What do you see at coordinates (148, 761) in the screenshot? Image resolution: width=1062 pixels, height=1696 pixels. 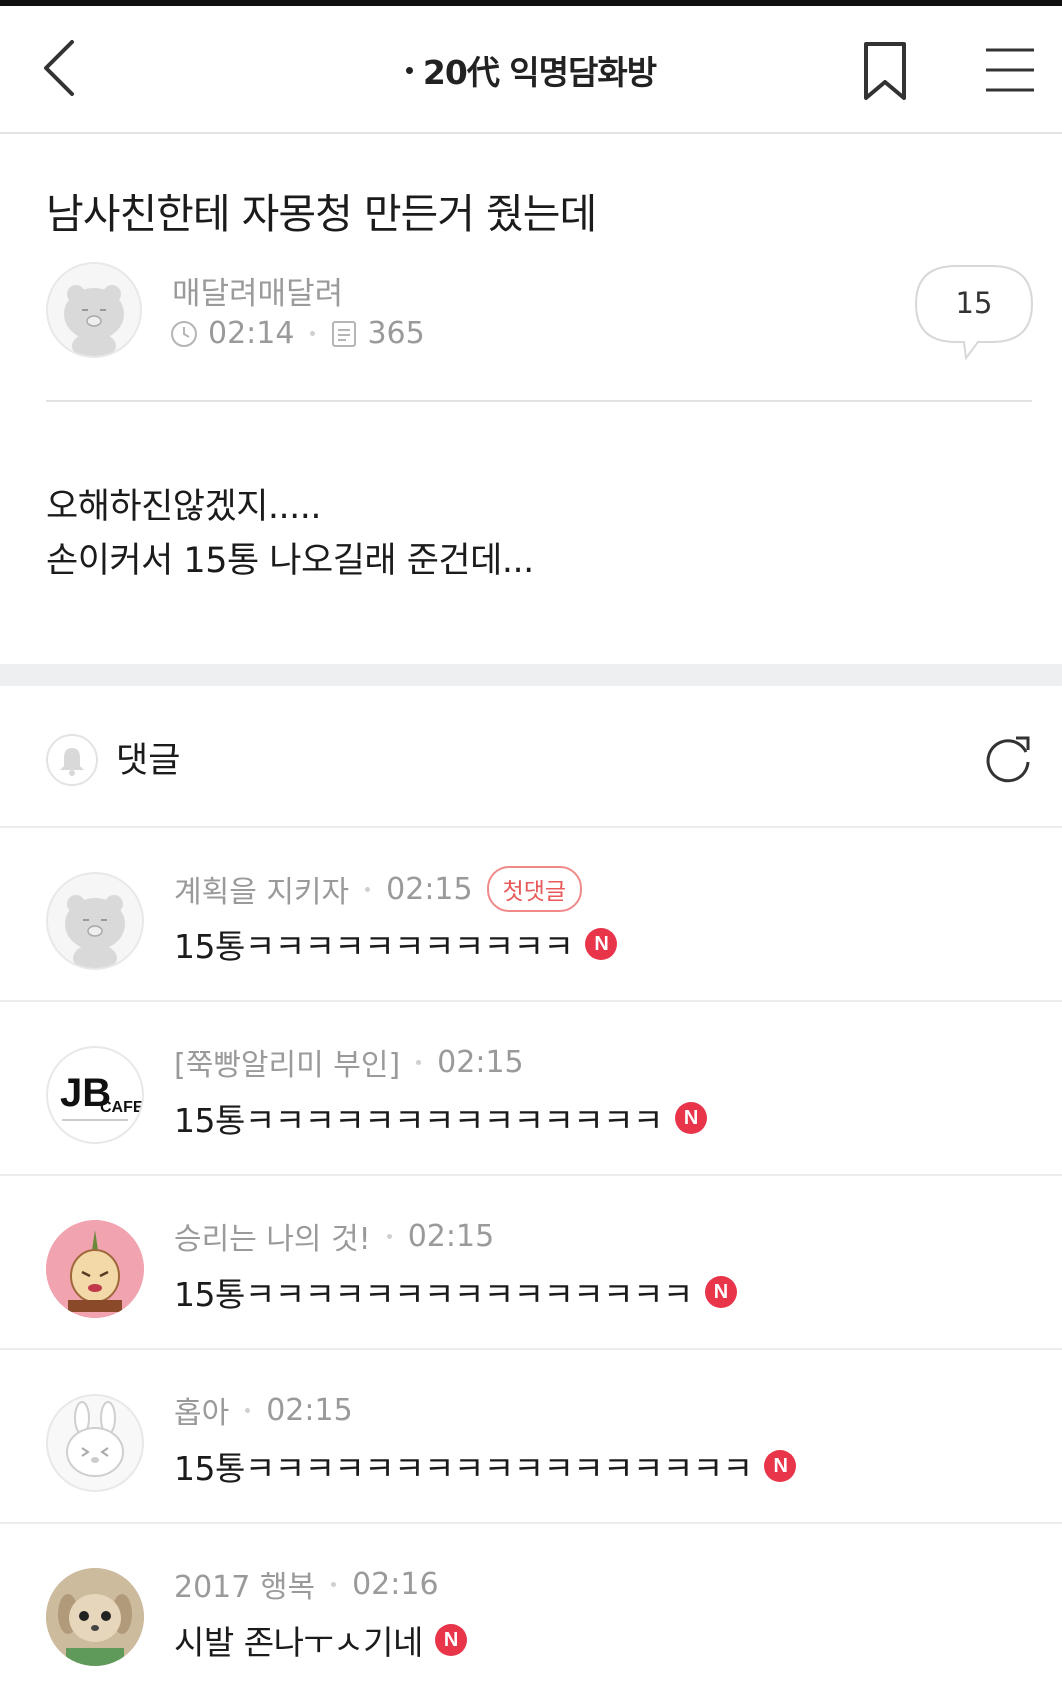 I see `comments-label: 댓글` at bounding box center [148, 761].